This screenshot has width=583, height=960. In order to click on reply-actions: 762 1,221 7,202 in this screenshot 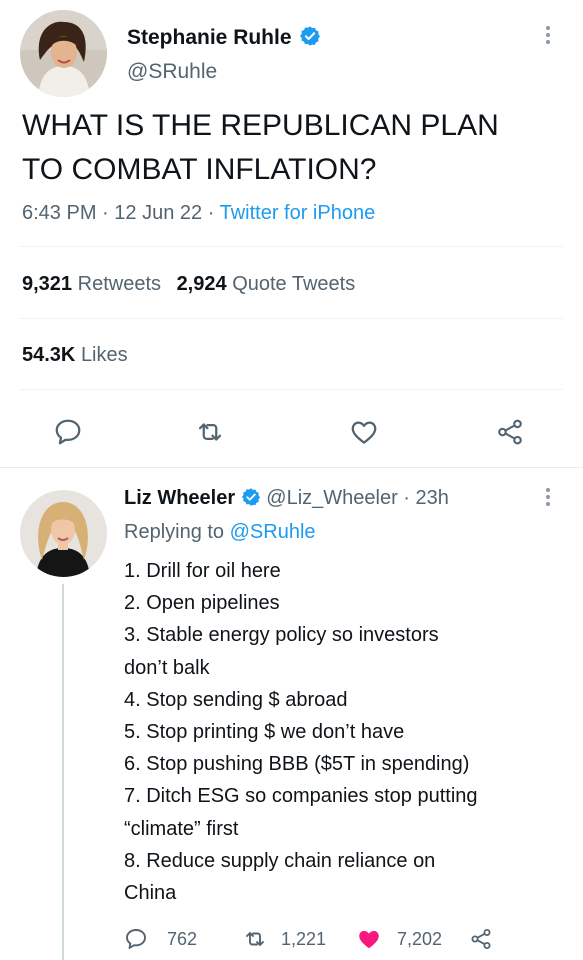, I will do `click(344, 939)`.